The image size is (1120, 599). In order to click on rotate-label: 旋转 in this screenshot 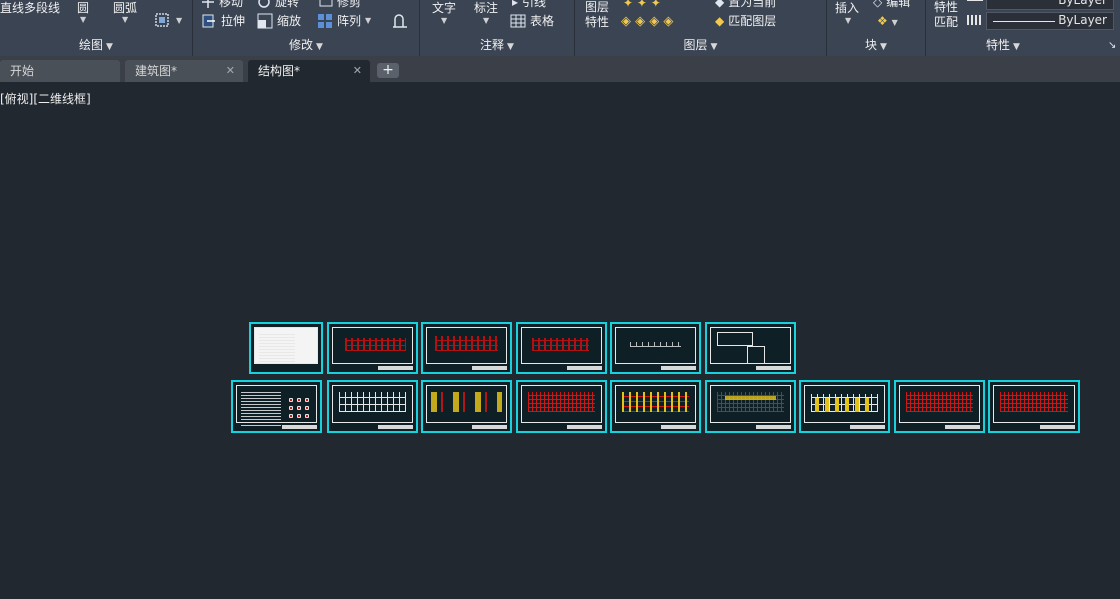, I will do `click(287, 4)`.